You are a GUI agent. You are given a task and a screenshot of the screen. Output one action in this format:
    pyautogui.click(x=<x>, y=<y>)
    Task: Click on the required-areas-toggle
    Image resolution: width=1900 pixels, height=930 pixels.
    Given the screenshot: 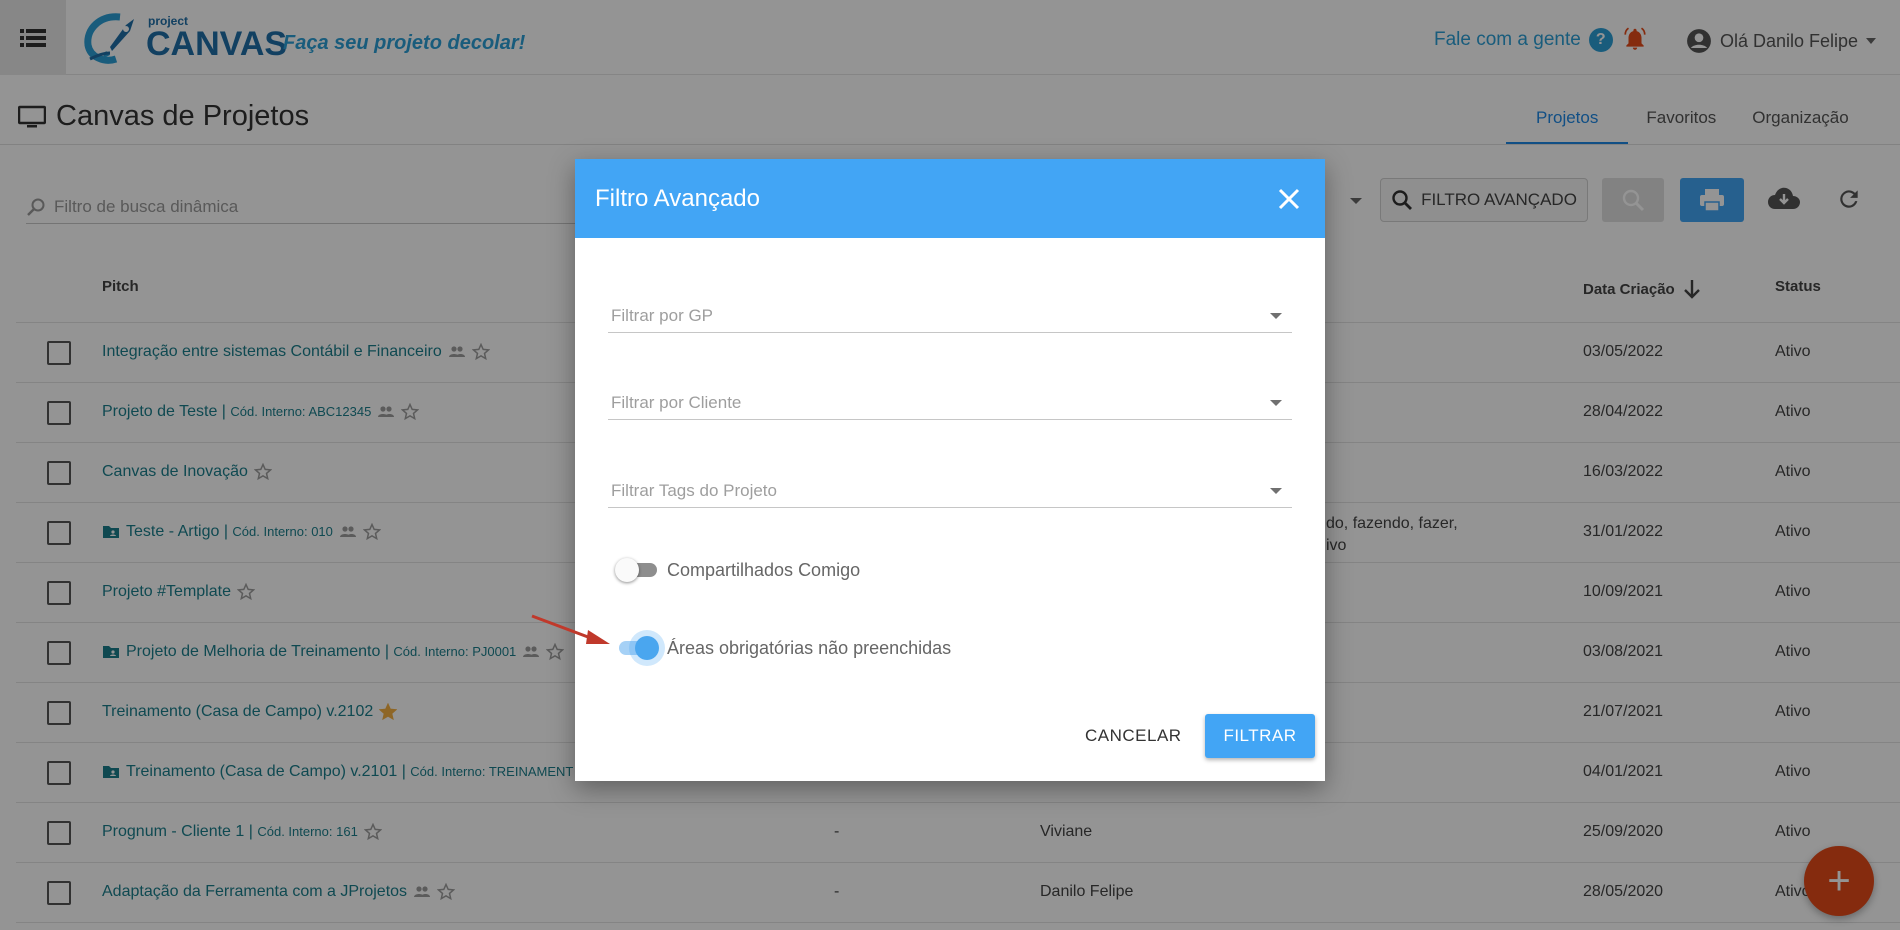 What is the action you would take?
    pyautogui.click(x=637, y=648)
    